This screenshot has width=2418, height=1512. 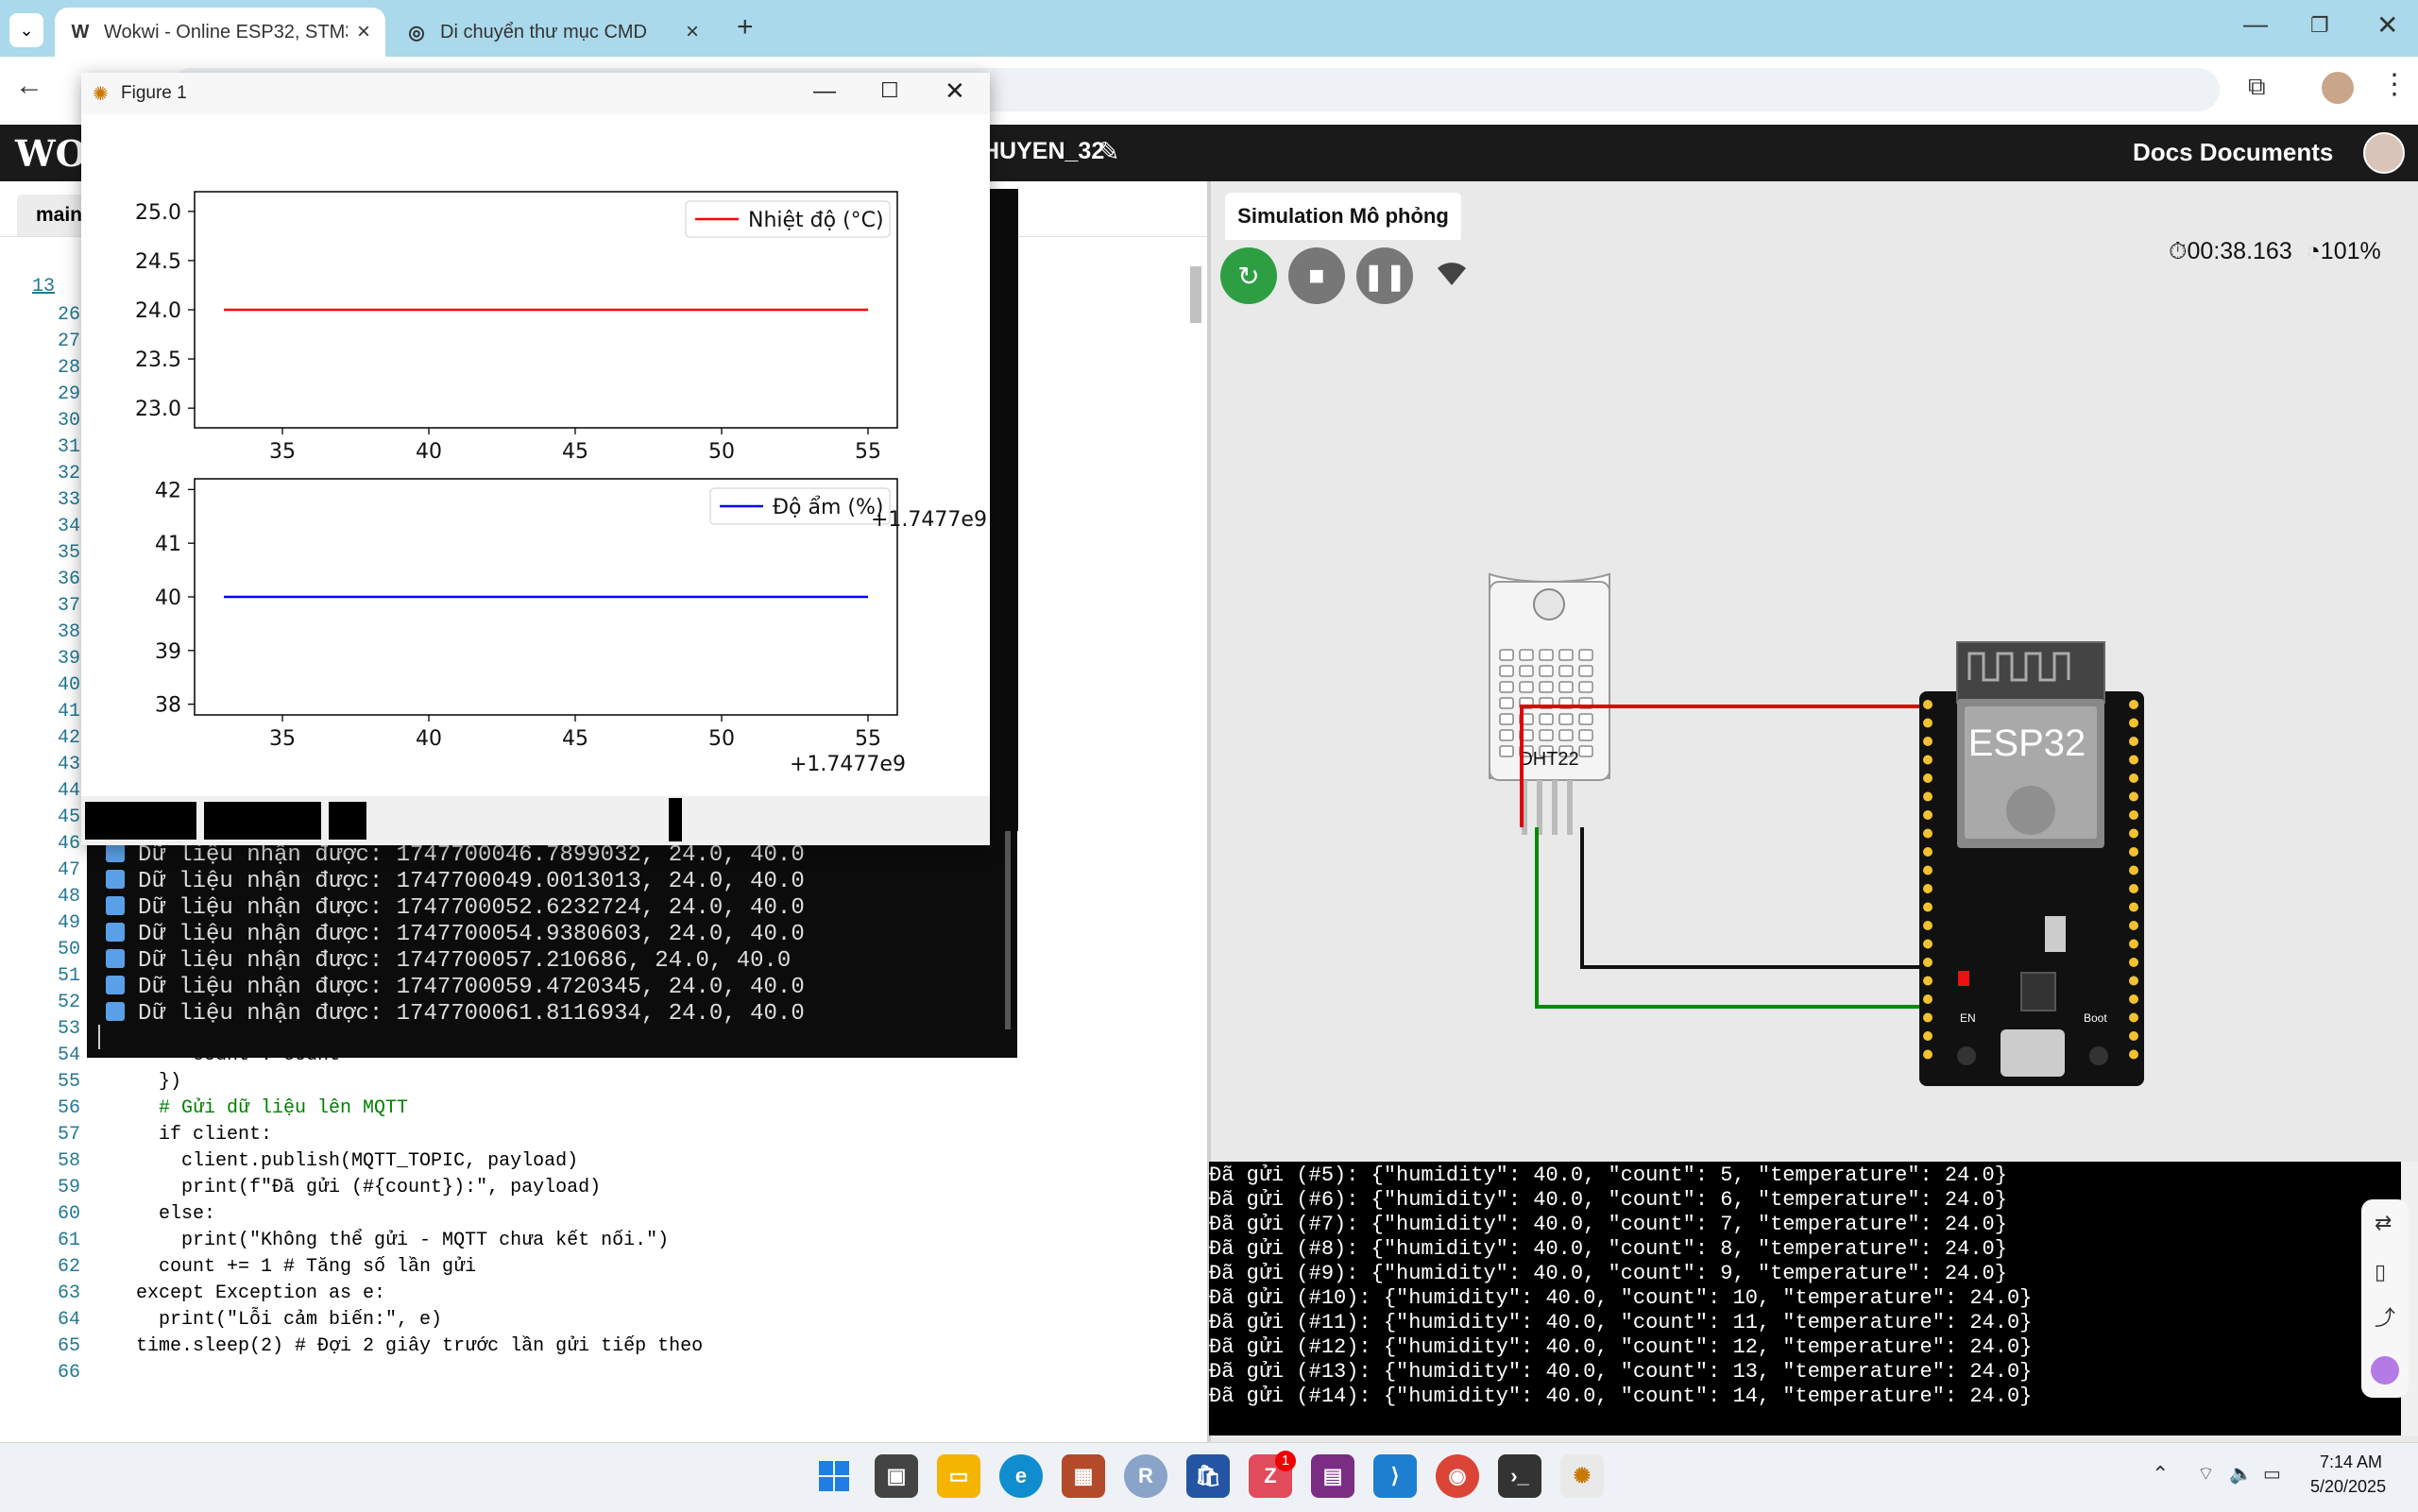 I want to click on extensions-icon: ⧉, so click(x=2257, y=87).